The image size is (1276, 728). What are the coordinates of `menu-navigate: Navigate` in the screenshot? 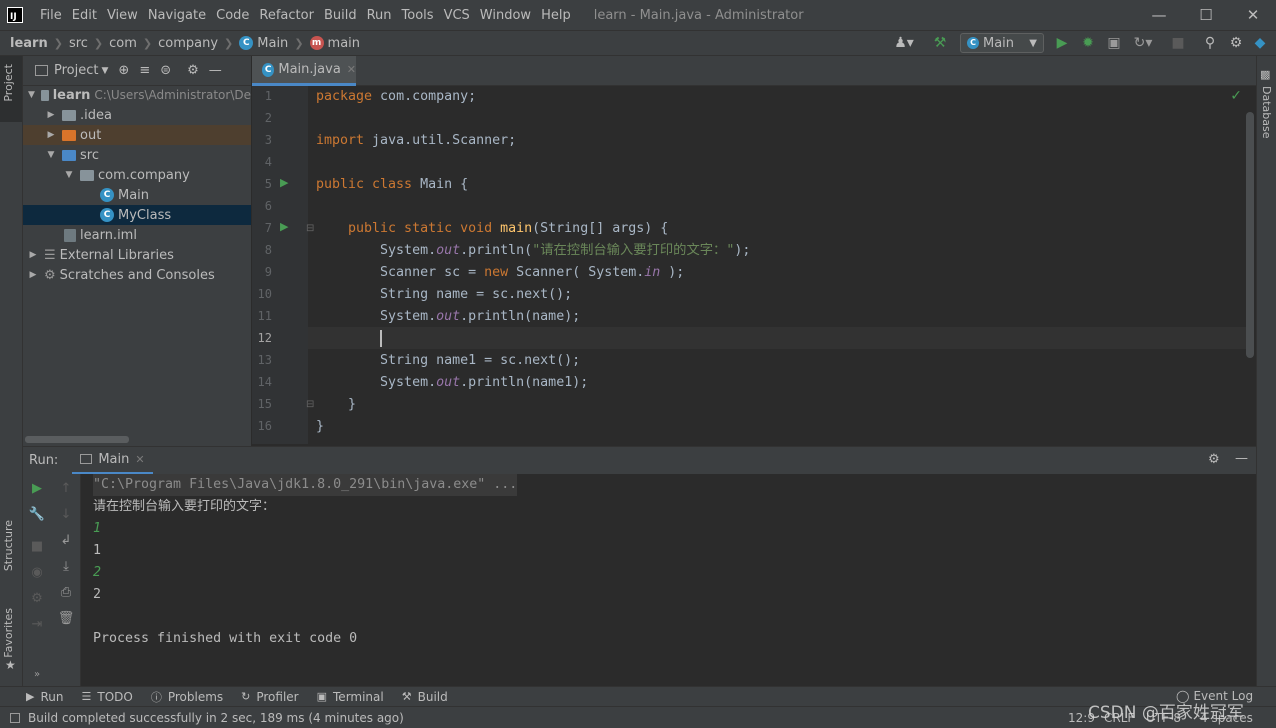 It's located at (177, 15).